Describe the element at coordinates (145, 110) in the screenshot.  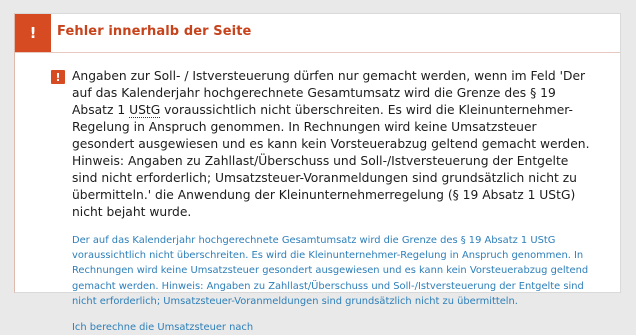
I see `ustg-abbreviation: UStG` at that location.